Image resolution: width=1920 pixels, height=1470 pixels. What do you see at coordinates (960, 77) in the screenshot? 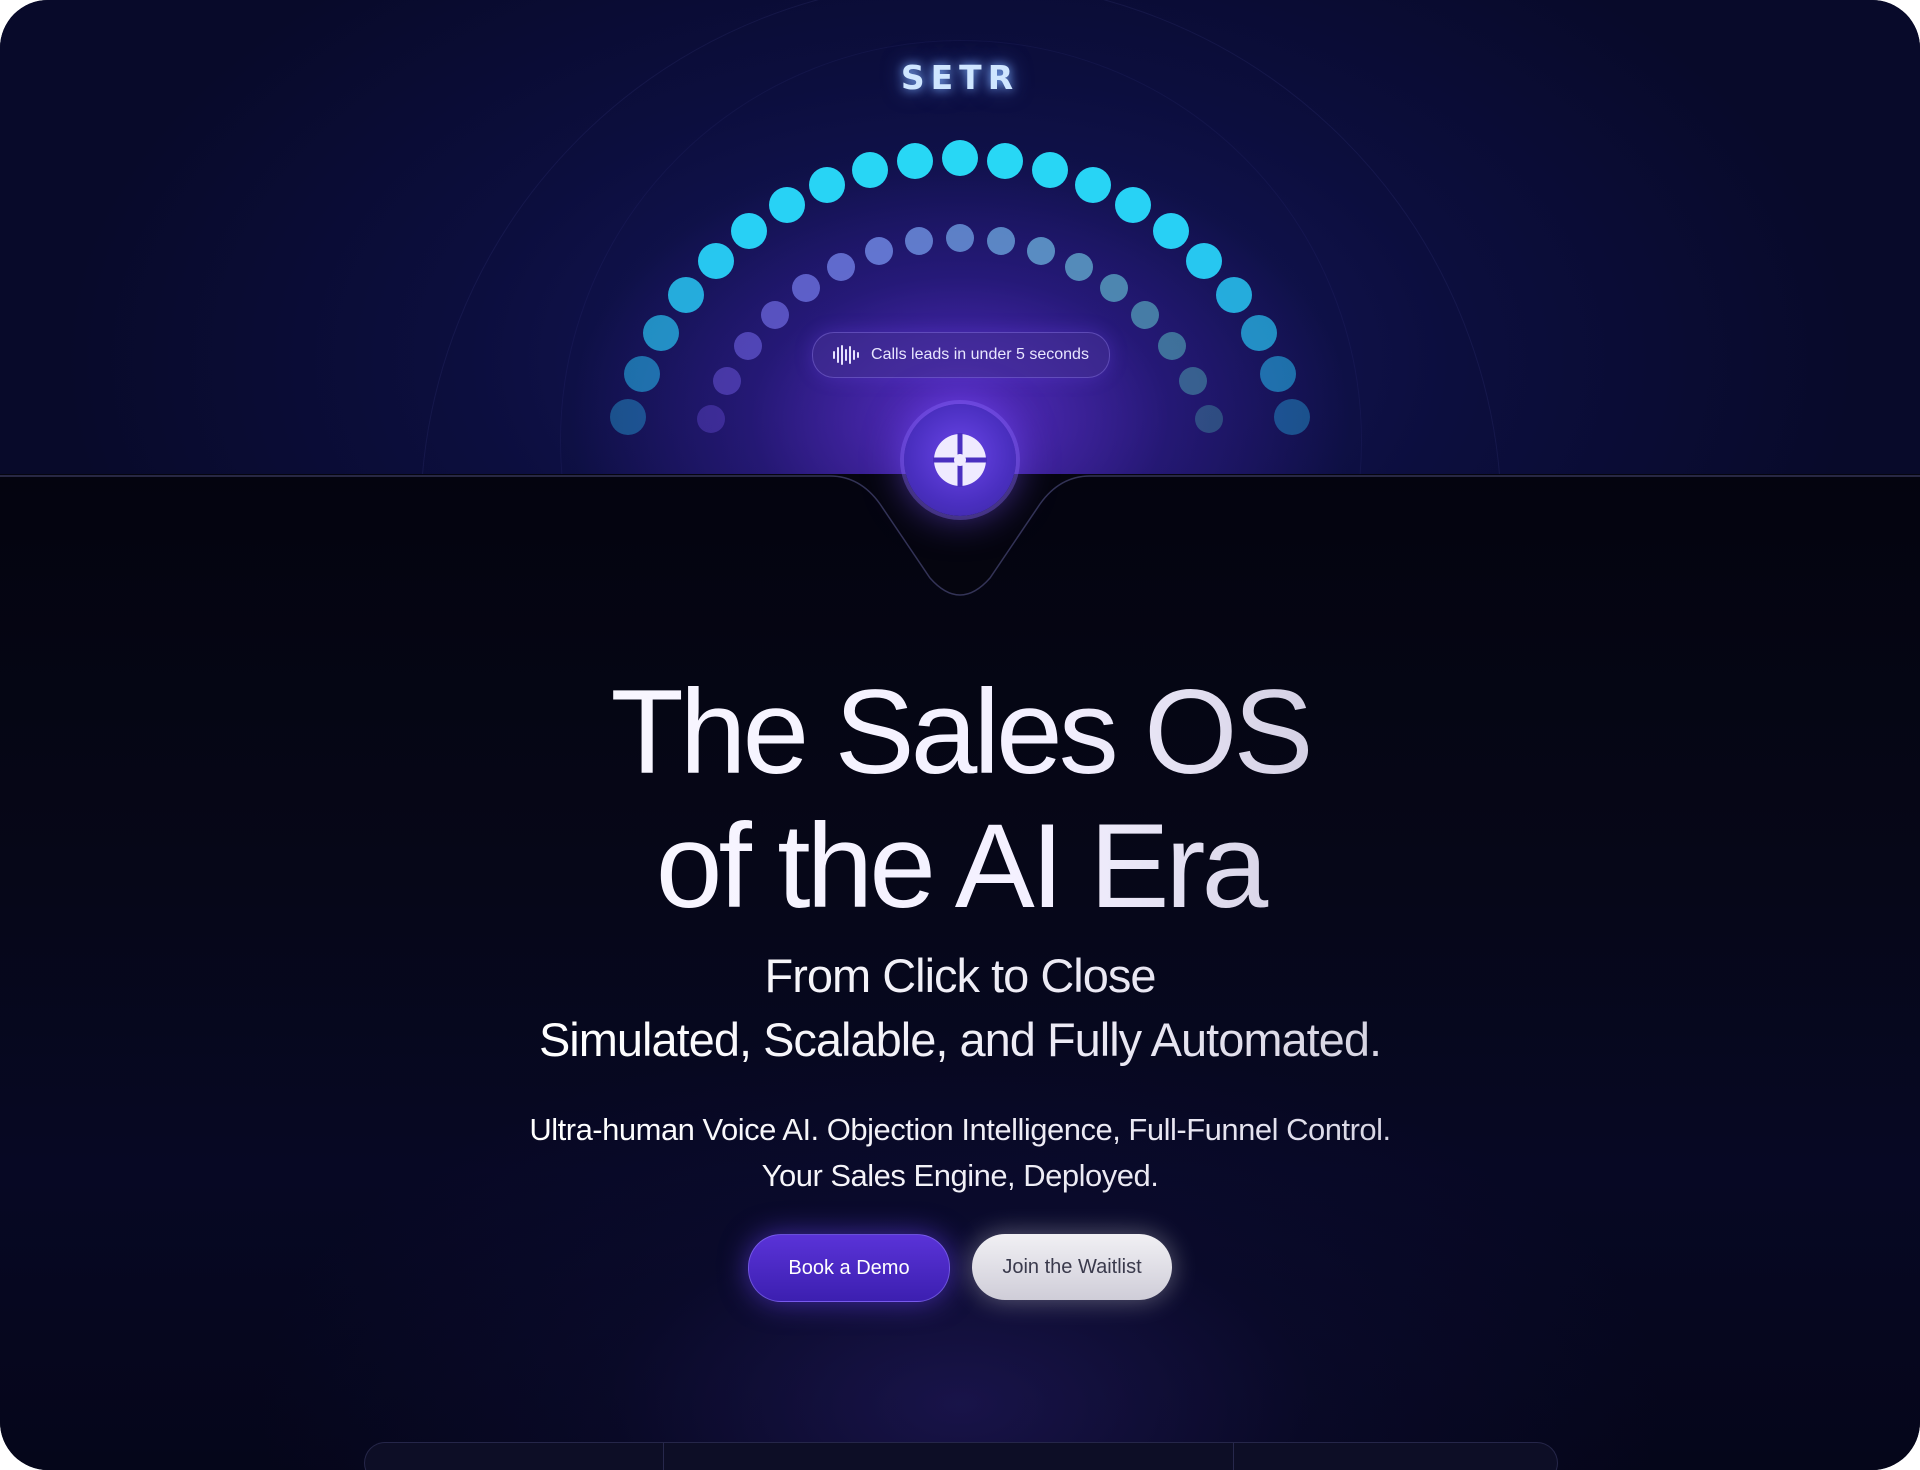
I see `logo: SETR` at bounding box center [960, 77].